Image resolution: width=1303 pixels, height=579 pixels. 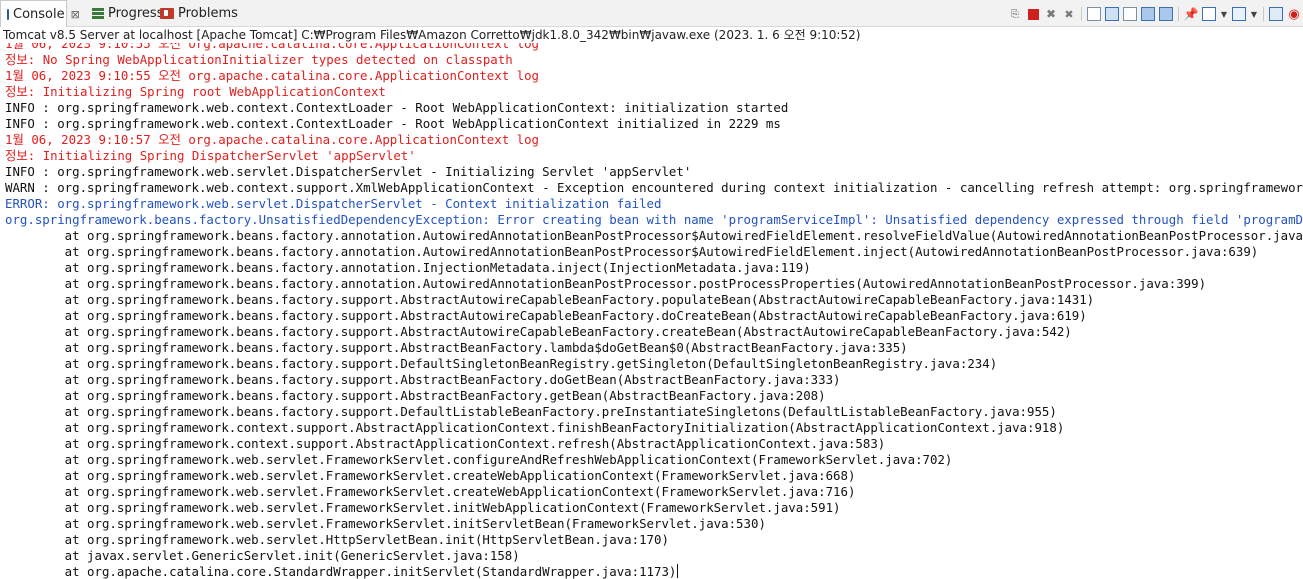 What do you see at coordinates (1094, 14) in the screenshot?
I see `clear-console-icon` at bounding box center [1094, 14].